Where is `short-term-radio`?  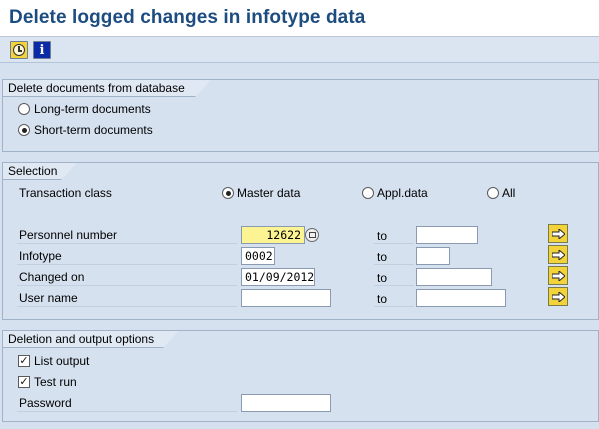
short-term-radio is located at coordinates (24, 130).